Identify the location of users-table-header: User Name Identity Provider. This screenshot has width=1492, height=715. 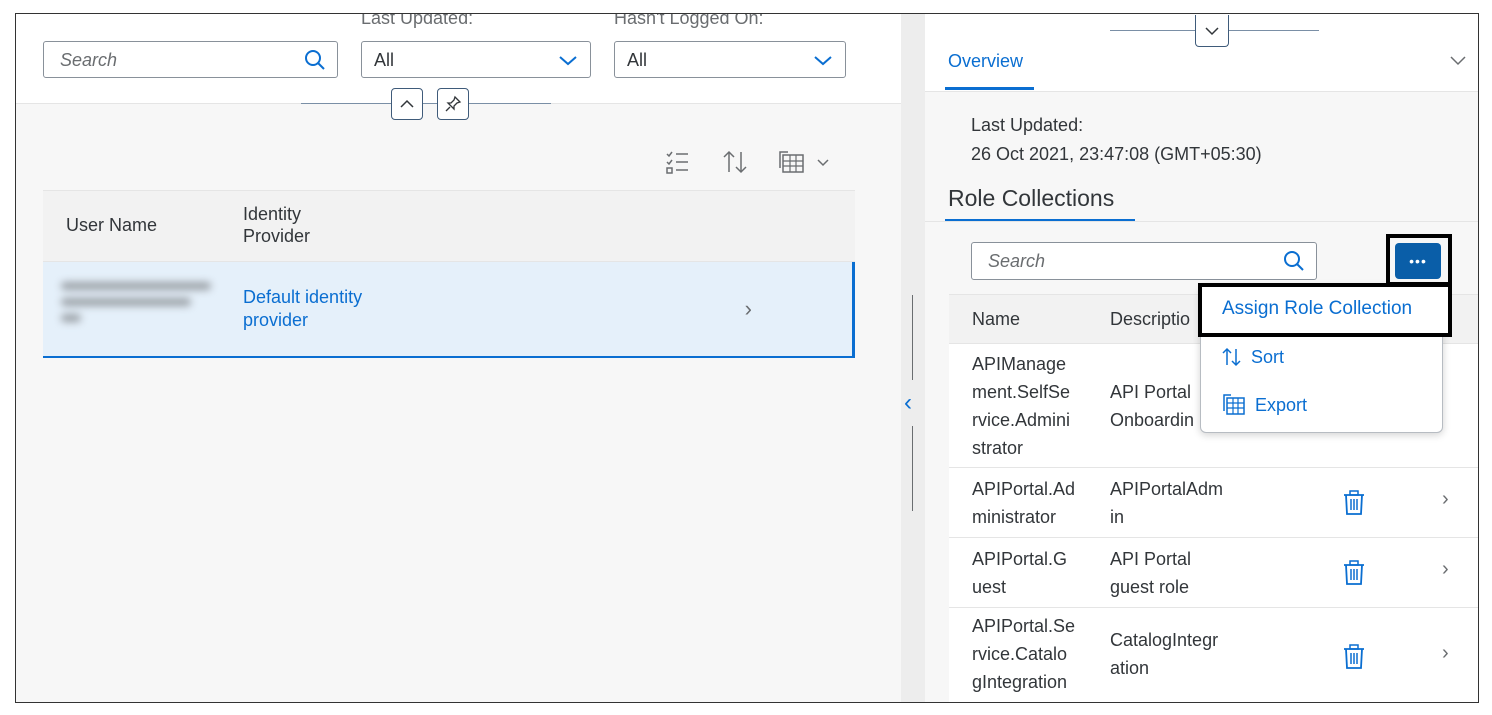
(449, 226).